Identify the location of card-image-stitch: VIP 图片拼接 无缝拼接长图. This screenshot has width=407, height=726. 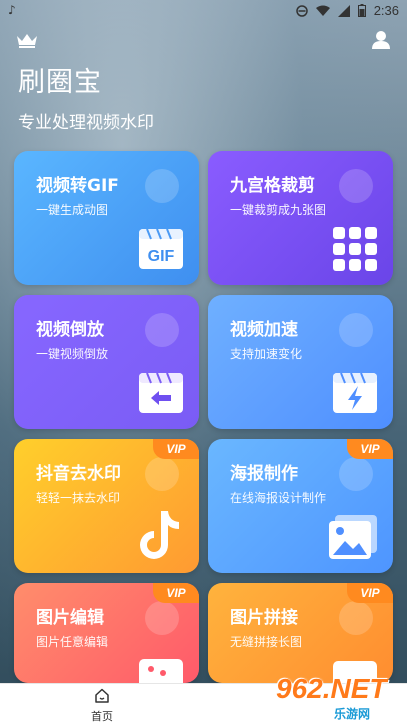
(300, 633).